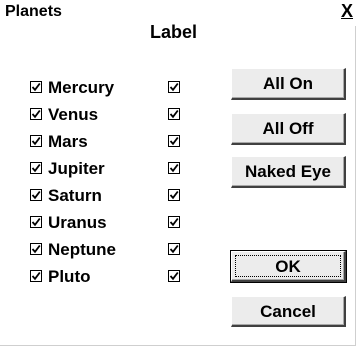 This screenshot has height=347, width=357. What do you see at coordinates (77, 222) in the screenshot?
I see `planet-name: Uranus` at bounding box center [77, 222].